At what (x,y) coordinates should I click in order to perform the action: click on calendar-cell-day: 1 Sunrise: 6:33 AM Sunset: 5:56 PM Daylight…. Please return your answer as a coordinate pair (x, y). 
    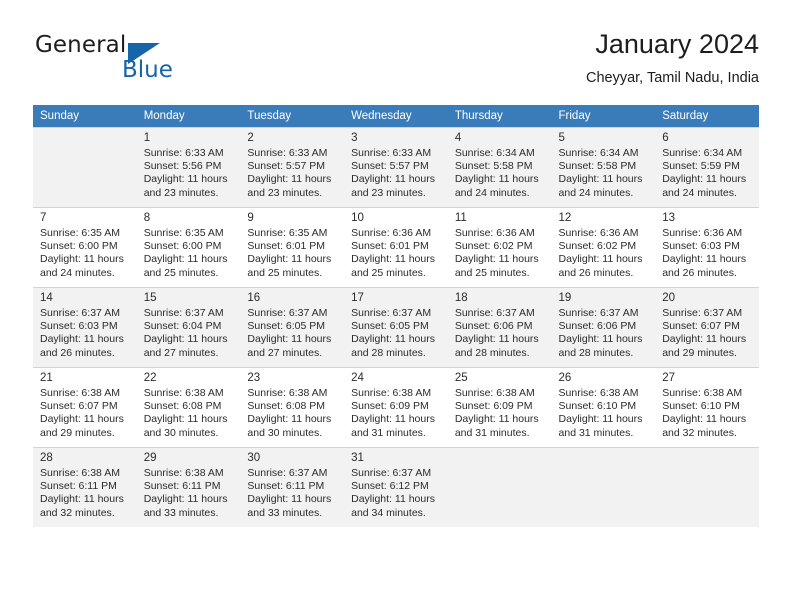
    Looking at the image, I should click on (188, 167).